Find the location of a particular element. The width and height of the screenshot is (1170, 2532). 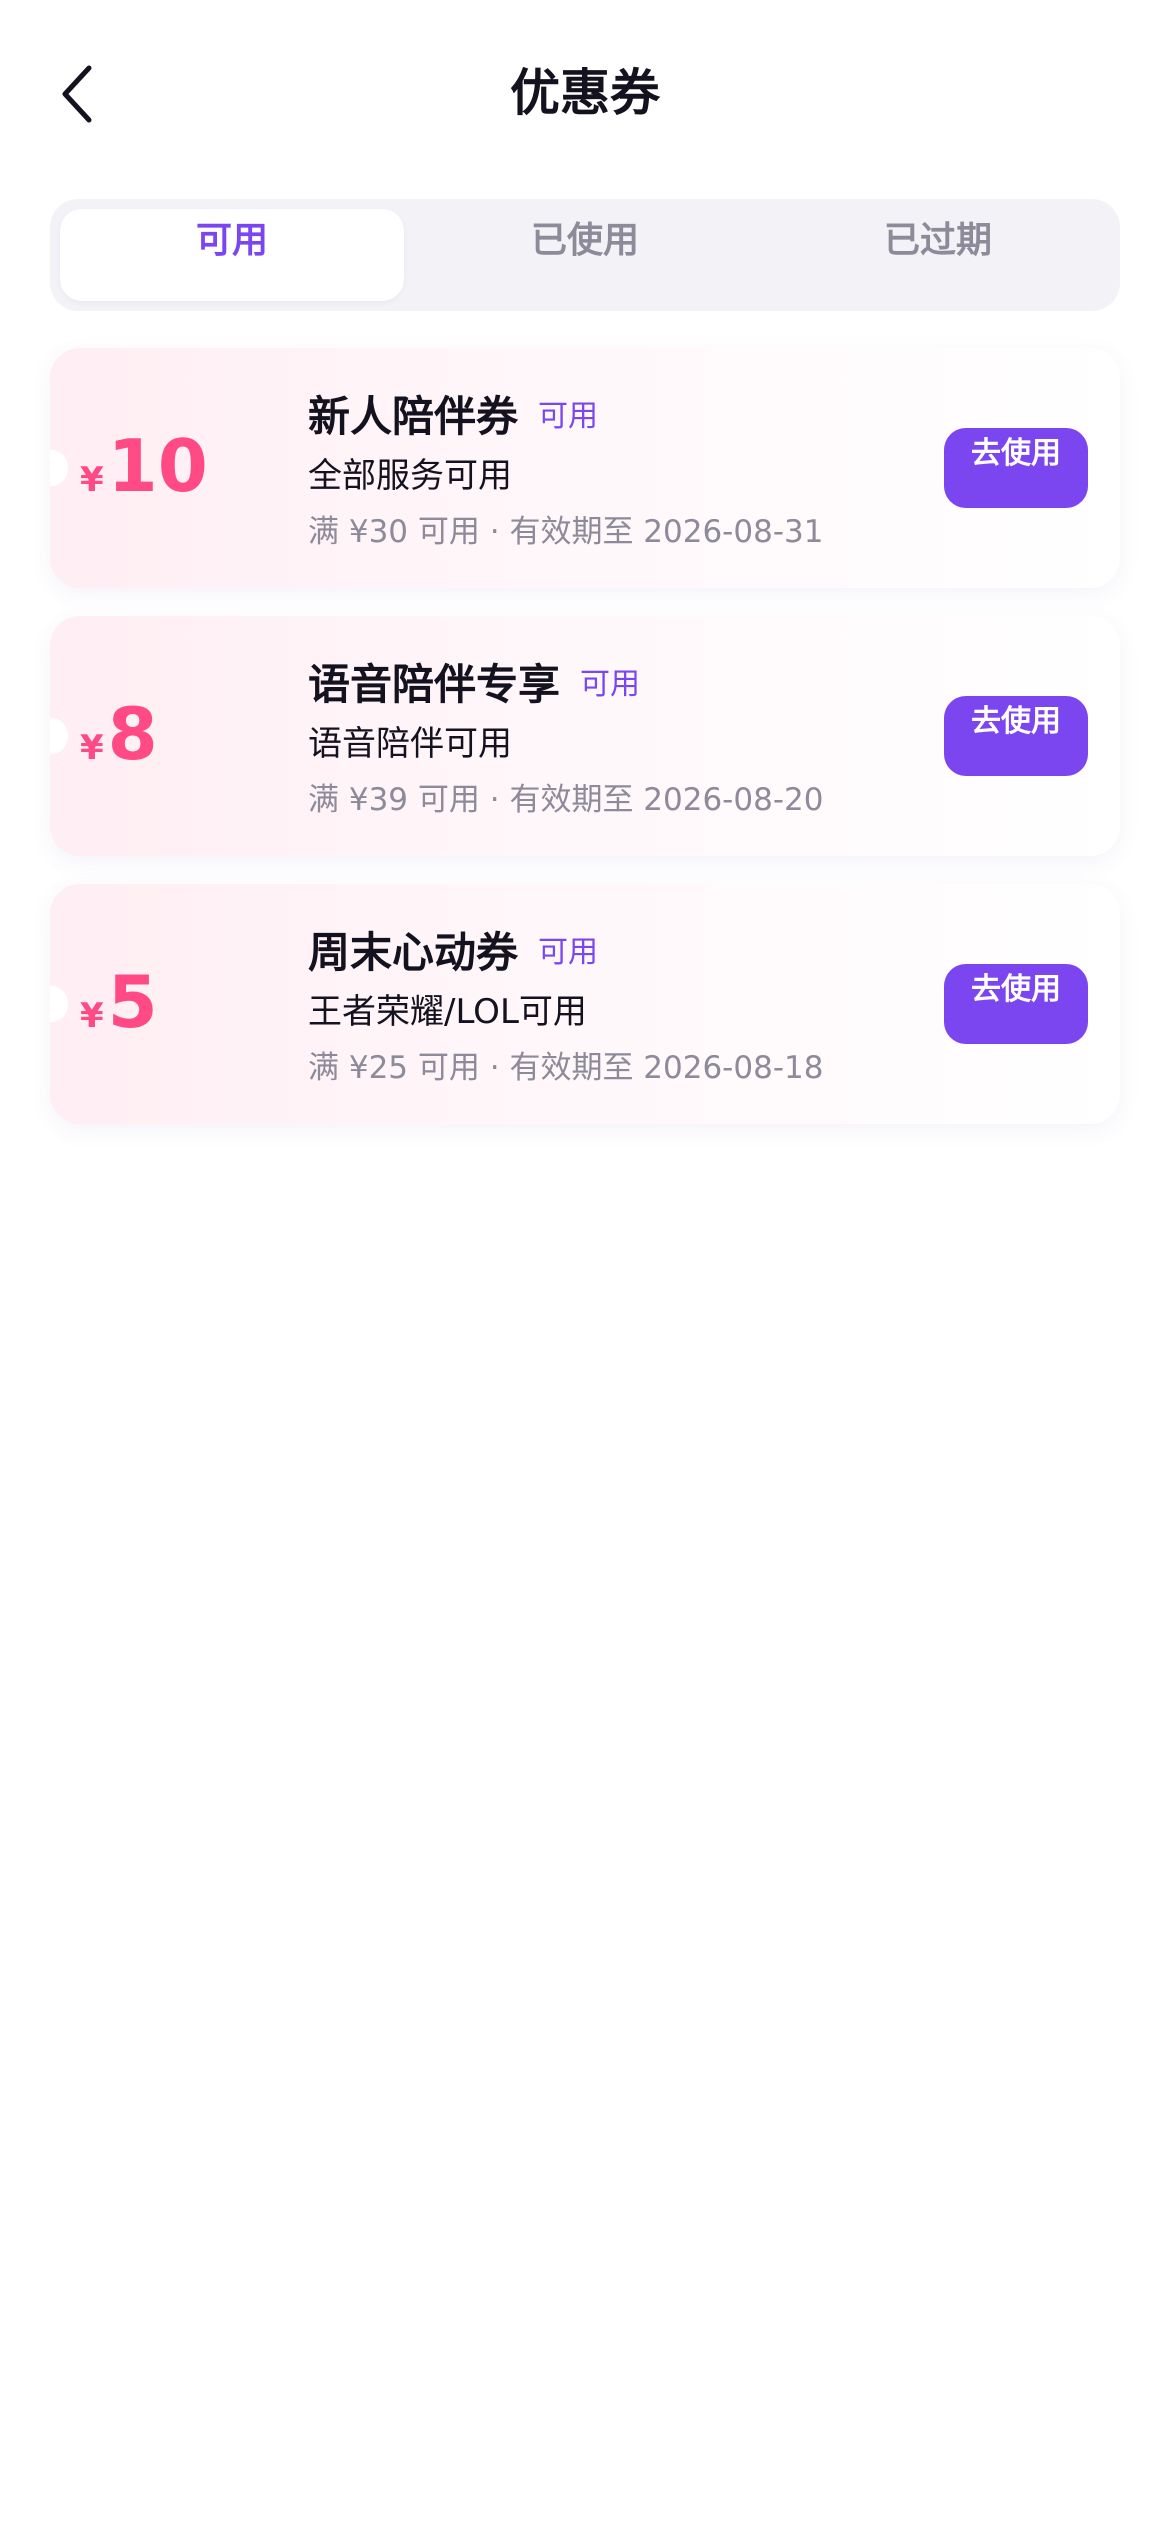

coupon-title: 语音陪伴专享 is located at coordinates (434, 684).